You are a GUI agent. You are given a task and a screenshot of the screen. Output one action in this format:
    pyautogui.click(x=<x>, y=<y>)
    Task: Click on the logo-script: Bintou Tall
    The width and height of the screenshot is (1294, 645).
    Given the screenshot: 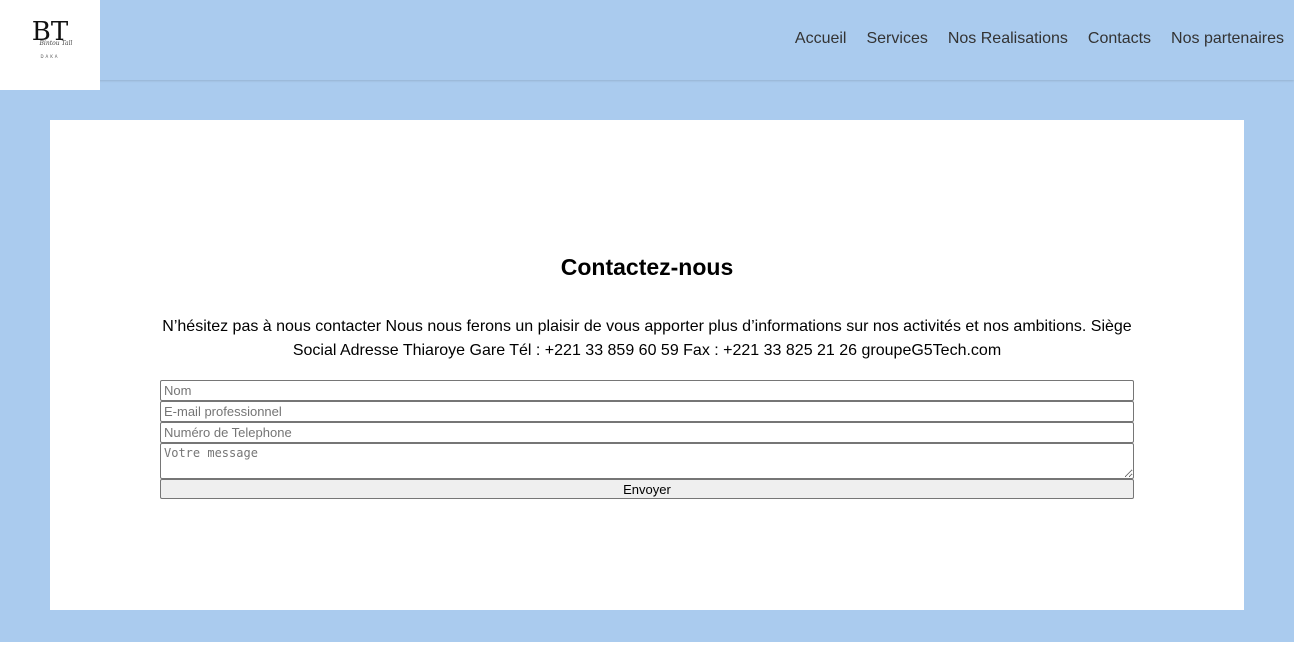 What is the action you would take?
    pyautogui.click(x=56, y=43)
    